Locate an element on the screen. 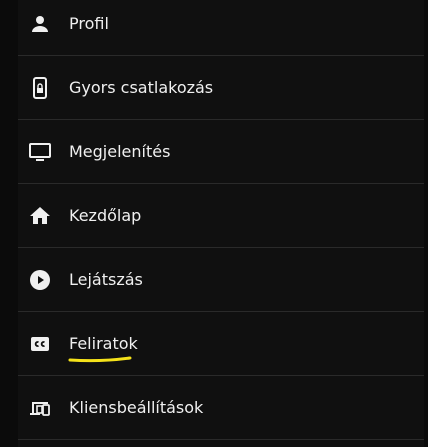 This screenshot has width=428, height=447. play-circle-icon is located at coordinates (40, 280).